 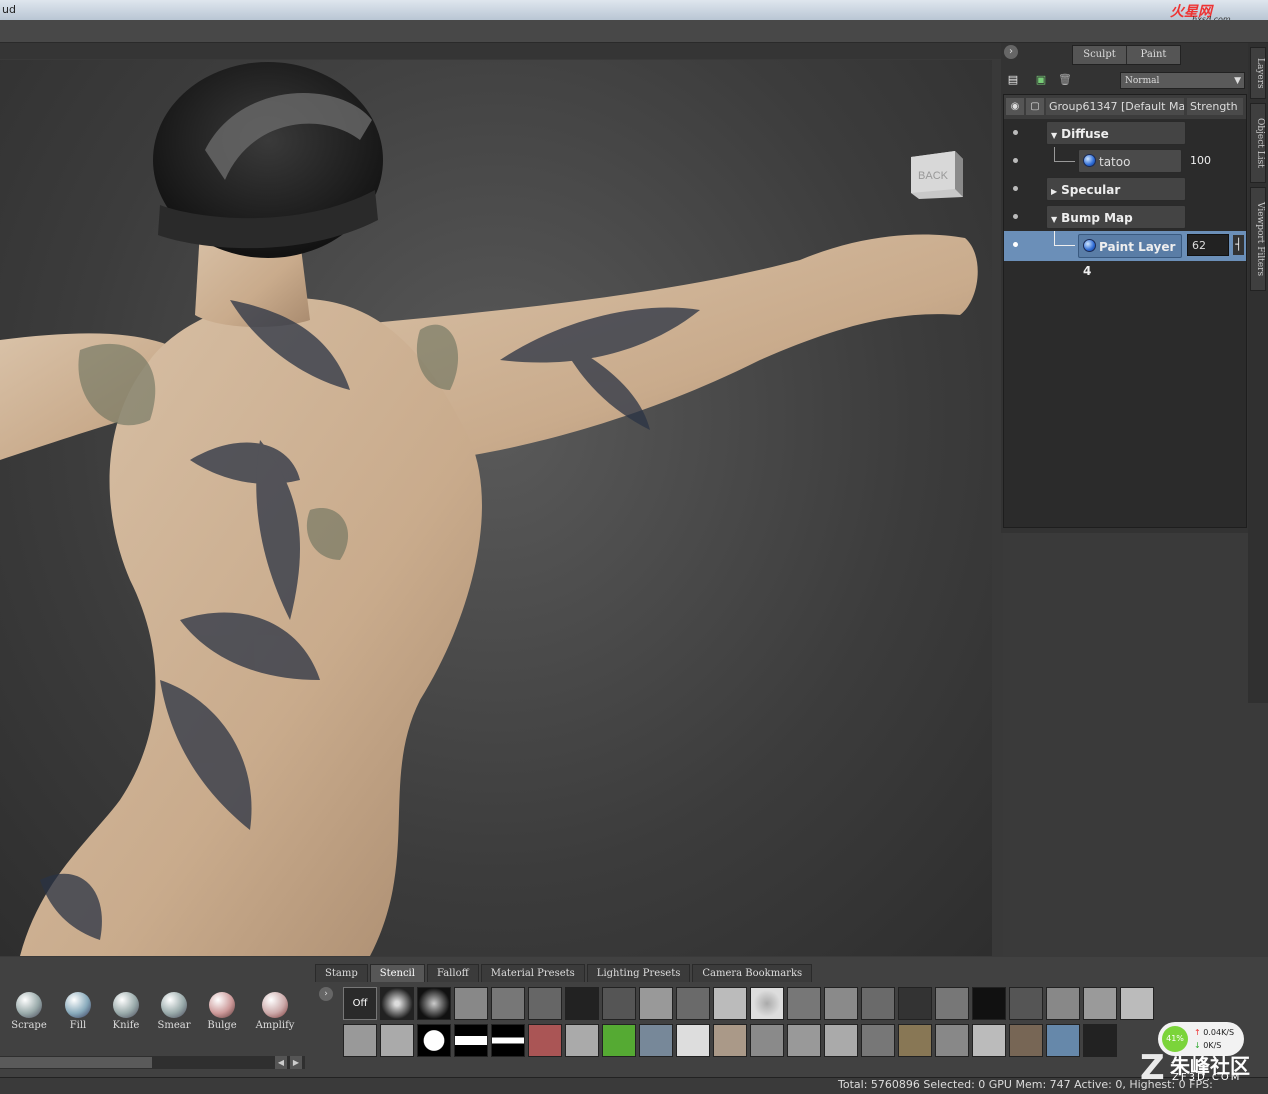 What do you see at coordinates (1116, 133) in the screenshot?
I see `channel-diffuse: ▼ Diffuse` at bounding box center [1116, 133].